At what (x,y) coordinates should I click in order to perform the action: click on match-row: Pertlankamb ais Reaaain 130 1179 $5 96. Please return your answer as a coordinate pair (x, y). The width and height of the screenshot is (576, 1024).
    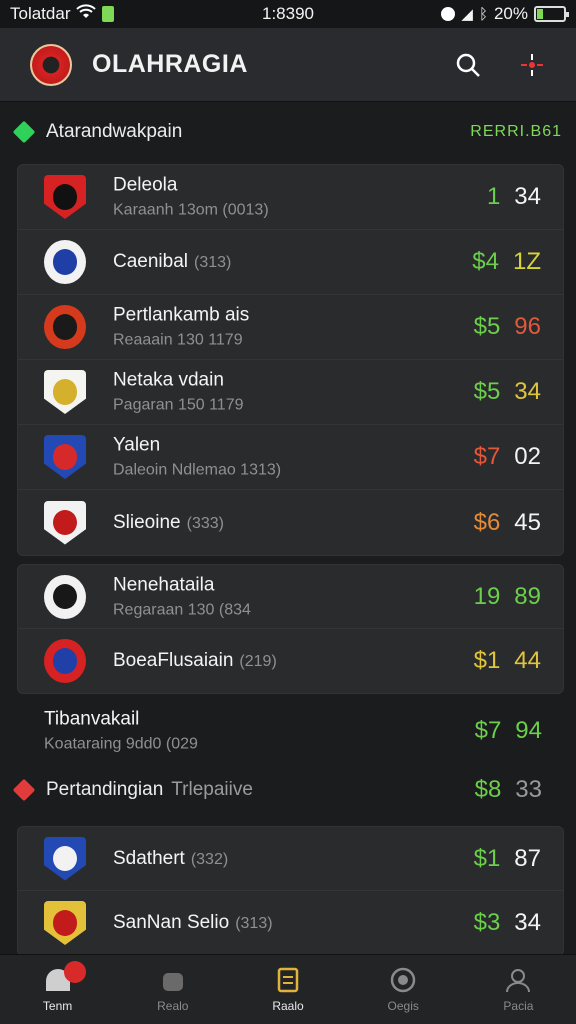
    Looking at the image, I should click on (290, 327).